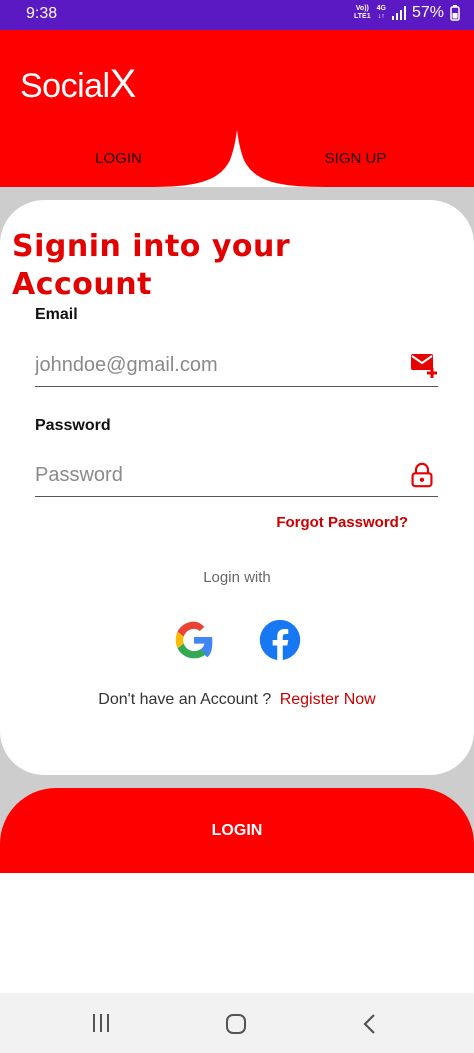 This screenshot has height=1053, width=474. I want to click on auth-tabs: LOGIN SIGN UP, so click(237, 158).